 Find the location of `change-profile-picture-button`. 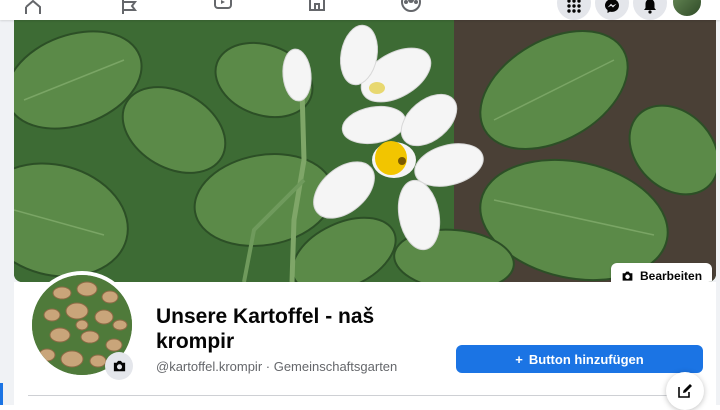

change-profile-picture-button is located at coordinates (119, 366).